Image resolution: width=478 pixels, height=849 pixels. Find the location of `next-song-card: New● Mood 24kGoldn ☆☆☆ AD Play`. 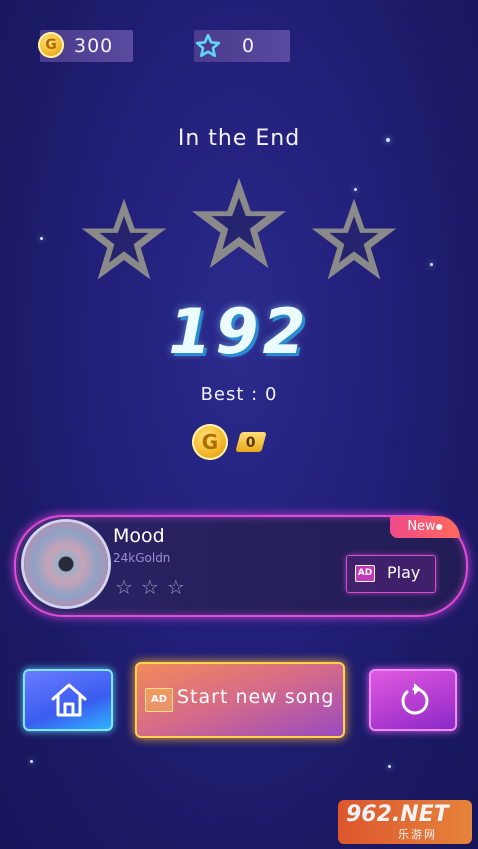

next-song-card: New● Mood 24kGoldn ☆☆☆ AD Play is located at coordinates (241, 566).